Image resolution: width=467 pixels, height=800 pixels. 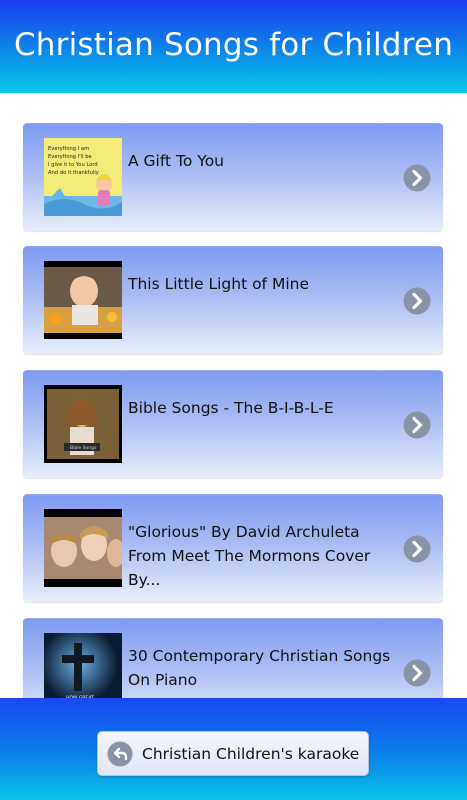 What do you see at coordinates (73, 165) in the screenshot?
I see `svg-text: I give it to You Lord` at bounding box center [73, 165].